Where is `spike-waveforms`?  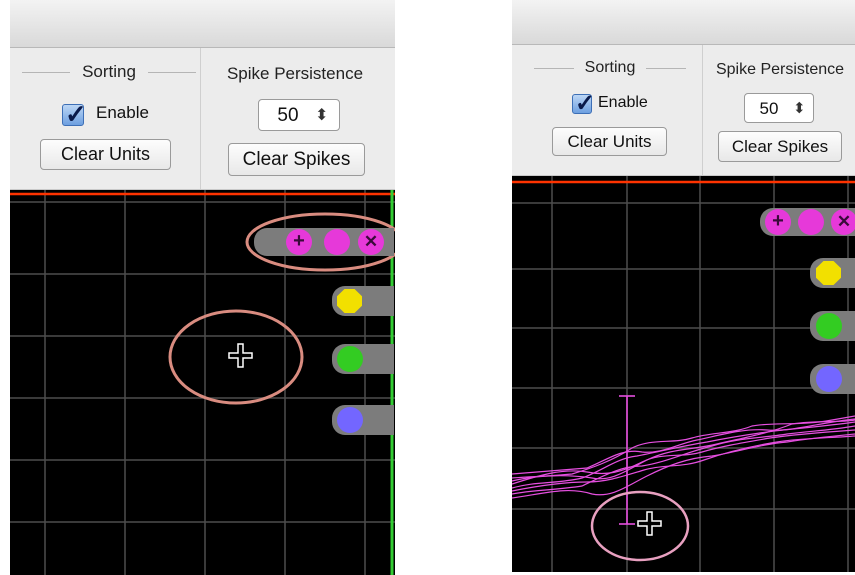 spike-waveforms is located at coordinates (683, 457).